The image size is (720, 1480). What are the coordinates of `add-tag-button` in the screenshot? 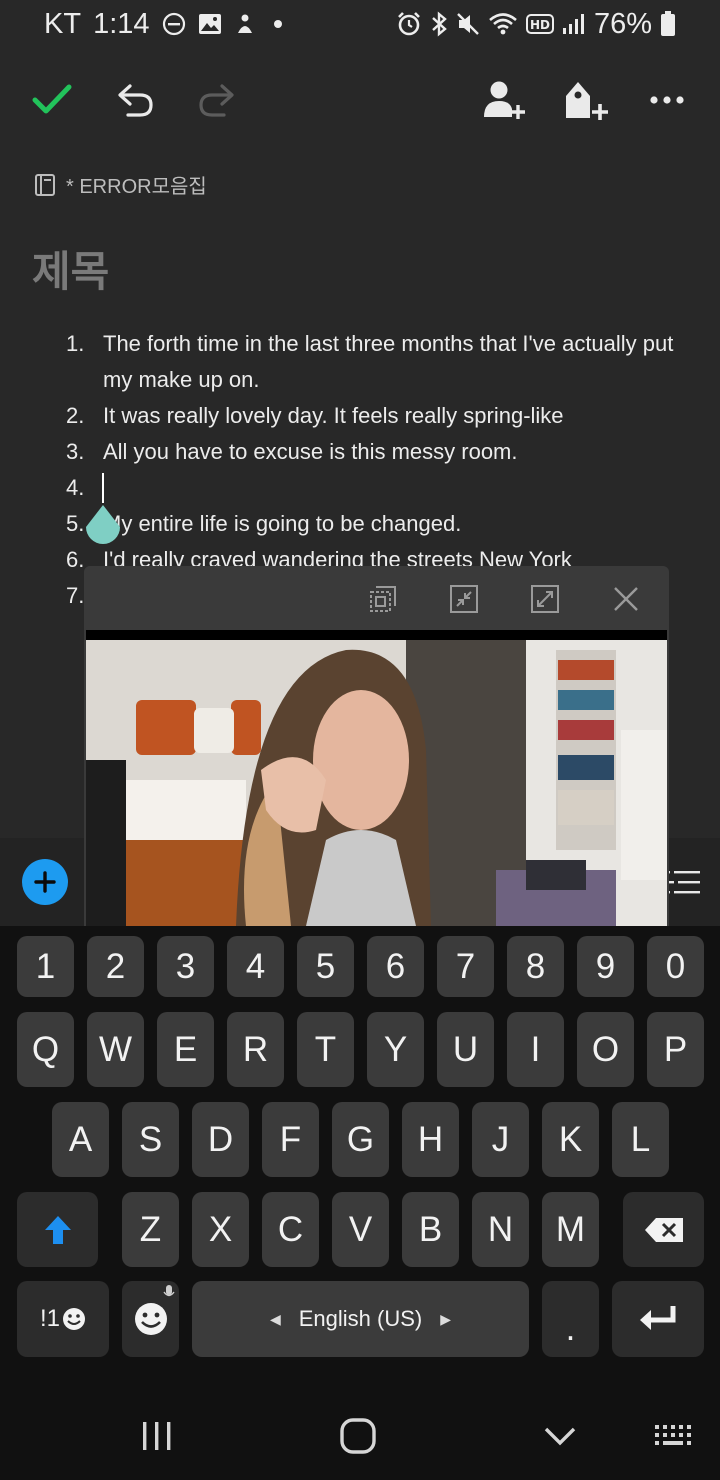 It's located at (584, 100).